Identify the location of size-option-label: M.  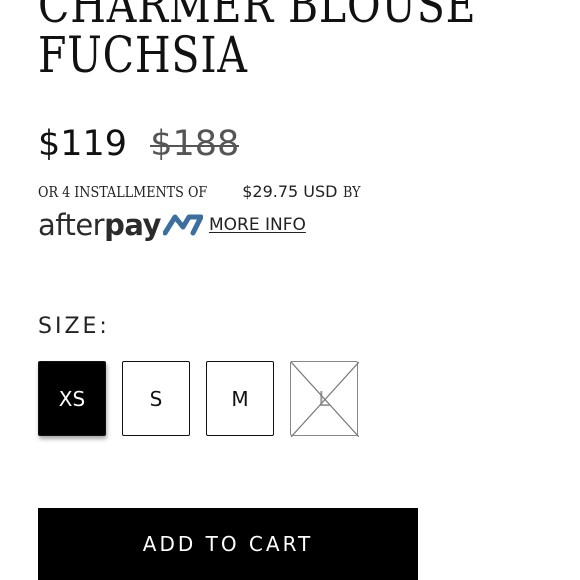
(240, 398).